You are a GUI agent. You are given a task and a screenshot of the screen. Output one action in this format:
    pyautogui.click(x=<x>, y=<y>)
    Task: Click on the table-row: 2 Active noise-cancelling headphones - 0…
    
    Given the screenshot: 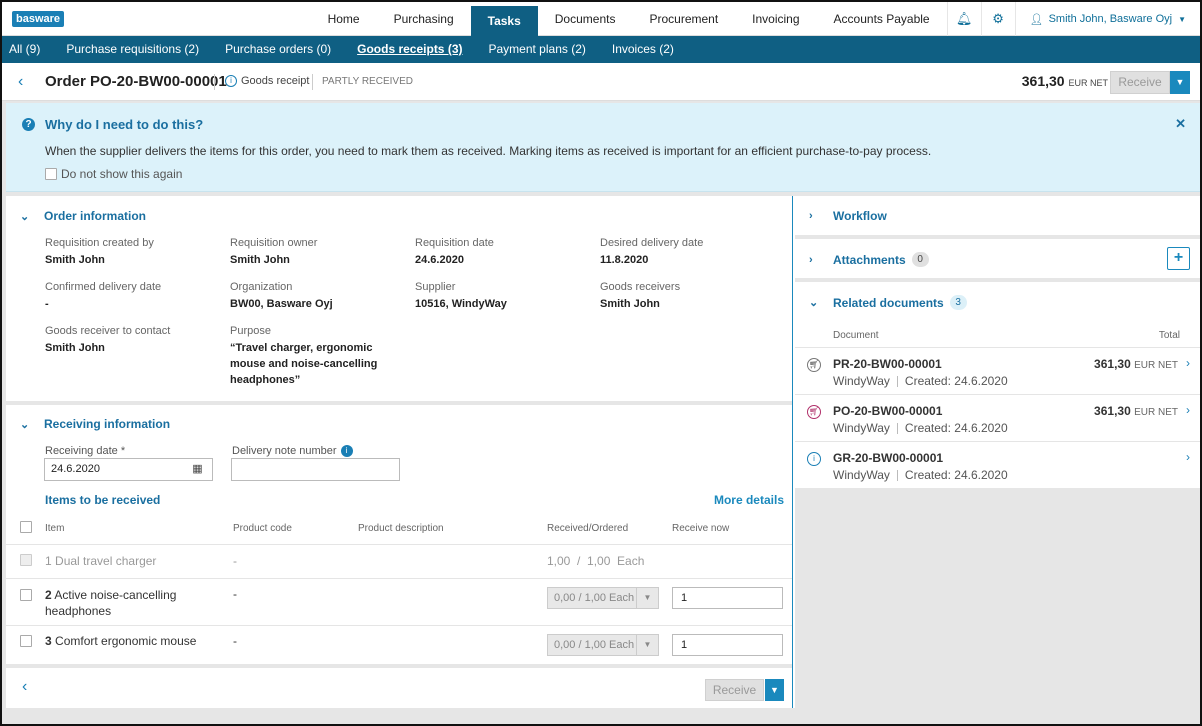 What is the action you would take?
    pyautogui.click(x=399, y=601)
    